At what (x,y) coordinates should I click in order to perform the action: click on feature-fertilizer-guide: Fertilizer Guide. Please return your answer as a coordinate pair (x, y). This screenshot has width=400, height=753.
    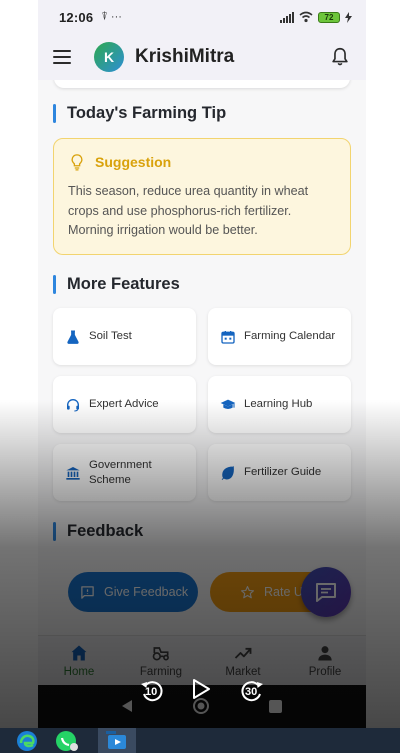
    Looking at the image, I should click on (279, 472).